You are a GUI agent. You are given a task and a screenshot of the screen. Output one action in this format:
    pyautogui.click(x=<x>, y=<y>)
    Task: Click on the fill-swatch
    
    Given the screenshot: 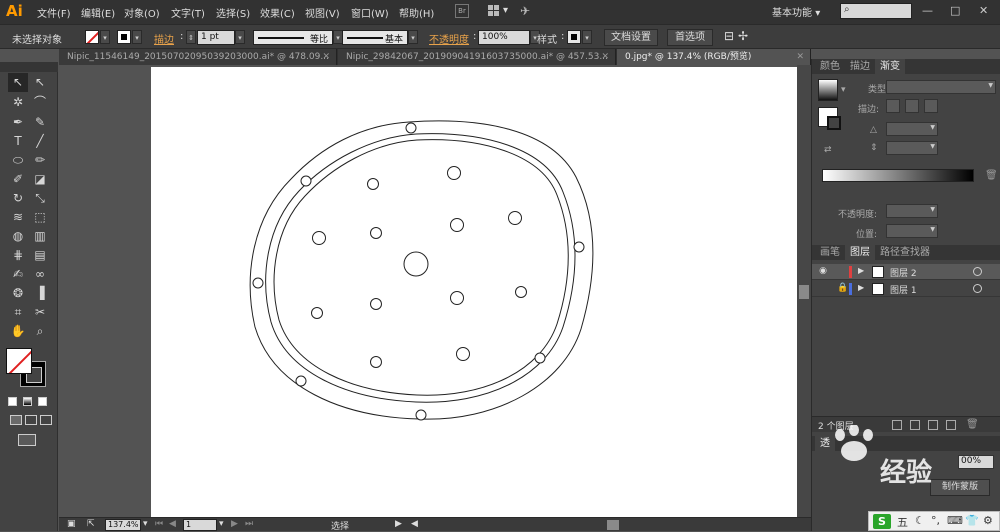 What is the action you would take?
    pyautogui.click(x=92, y=37)
    